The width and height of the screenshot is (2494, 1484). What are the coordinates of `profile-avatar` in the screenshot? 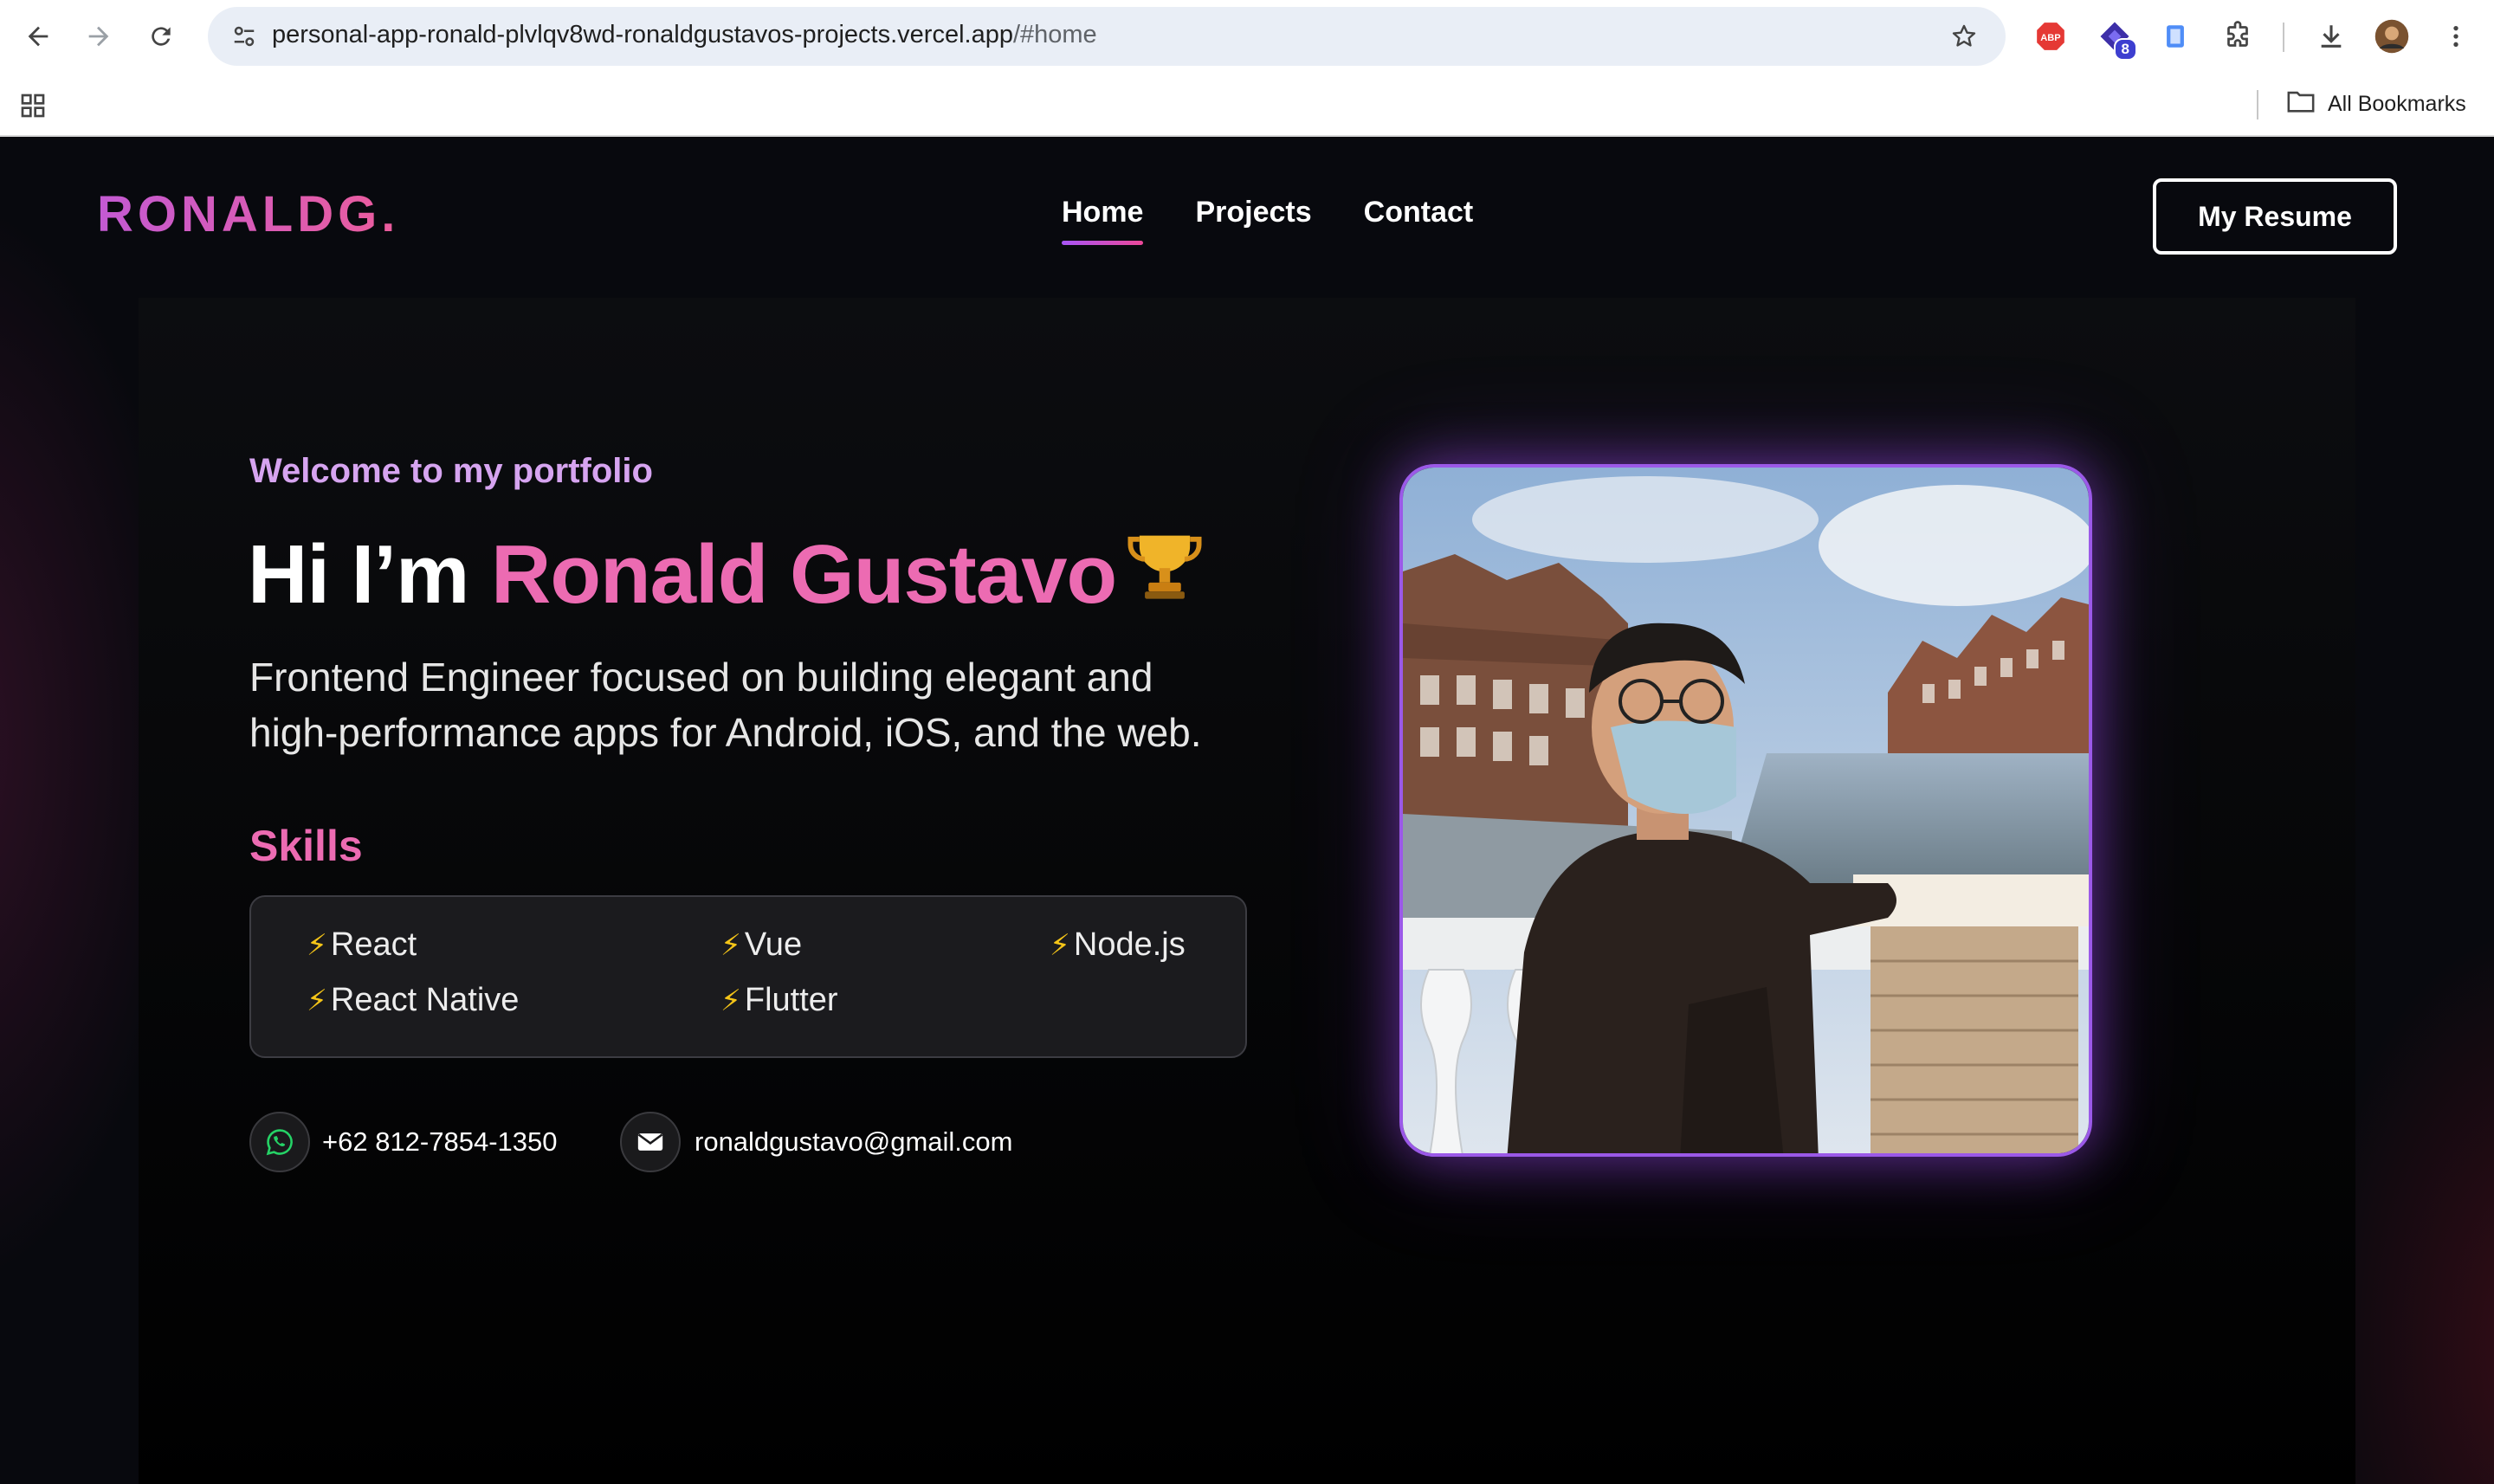 It's located at (2392, 36).